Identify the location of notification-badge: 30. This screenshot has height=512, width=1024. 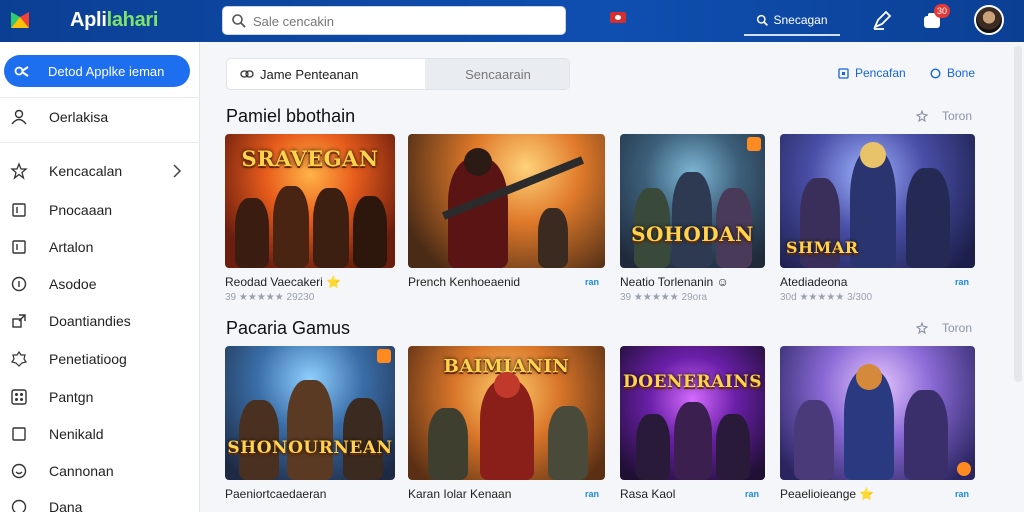
(942, 11).